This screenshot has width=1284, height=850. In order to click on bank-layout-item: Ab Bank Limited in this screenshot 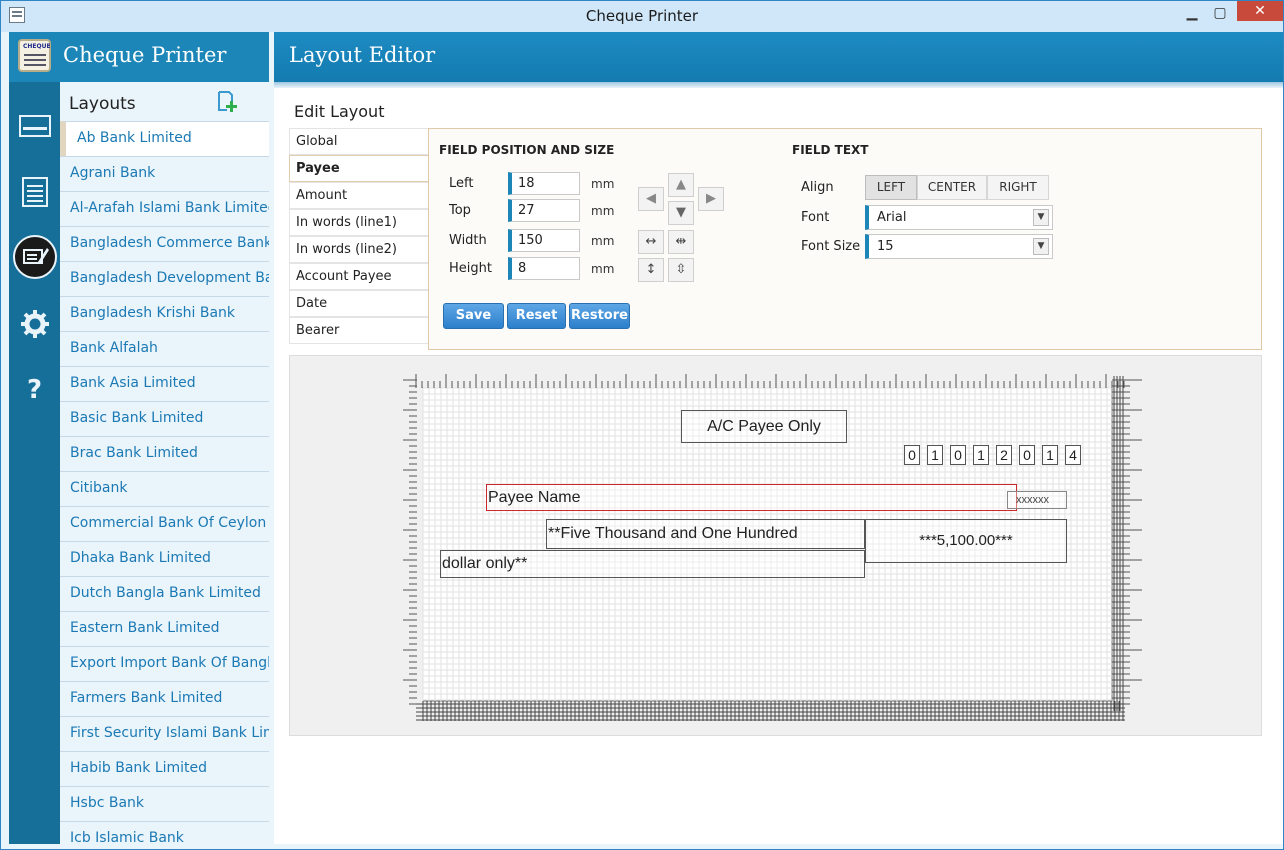, I will do `click(164, 138)`.